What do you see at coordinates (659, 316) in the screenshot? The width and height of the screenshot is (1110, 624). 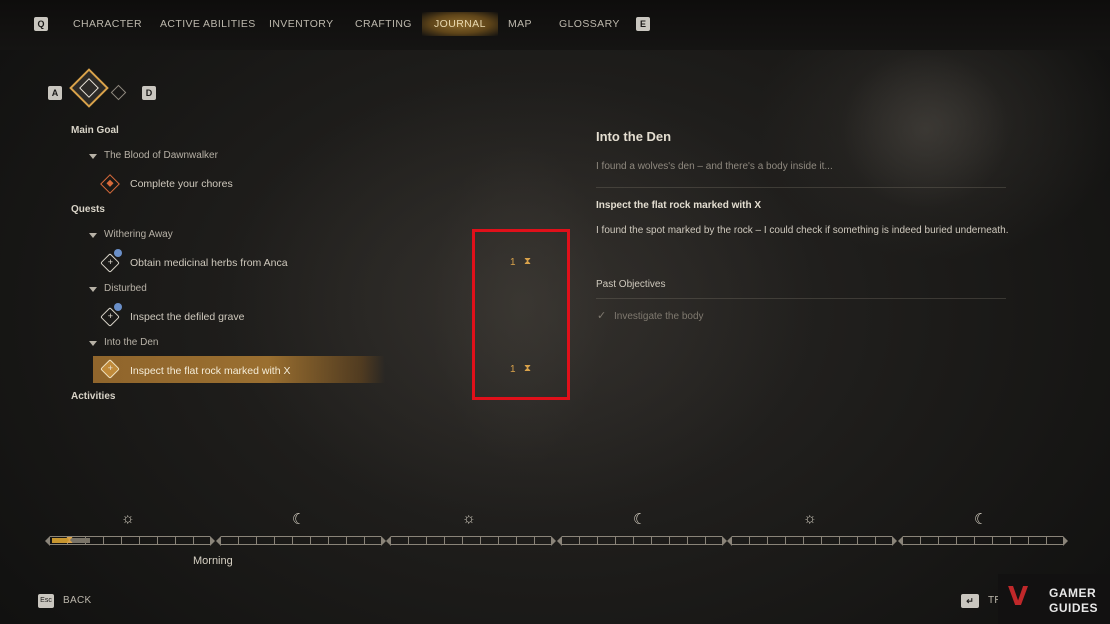 I see `past-objective-item: Investigate the body` at bounding box center [659, 316].